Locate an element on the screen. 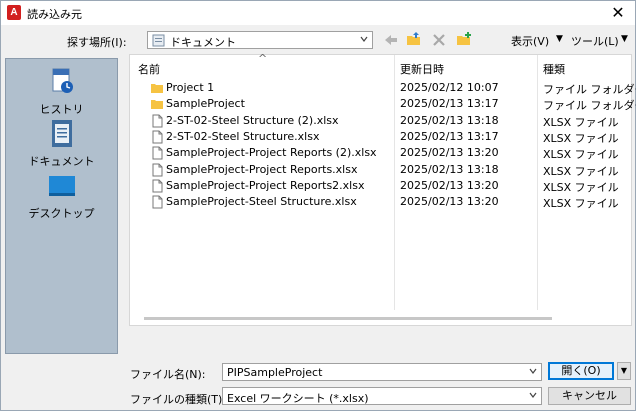  lookin-combobox: ドキュメント is located at coordinates (260, 40).